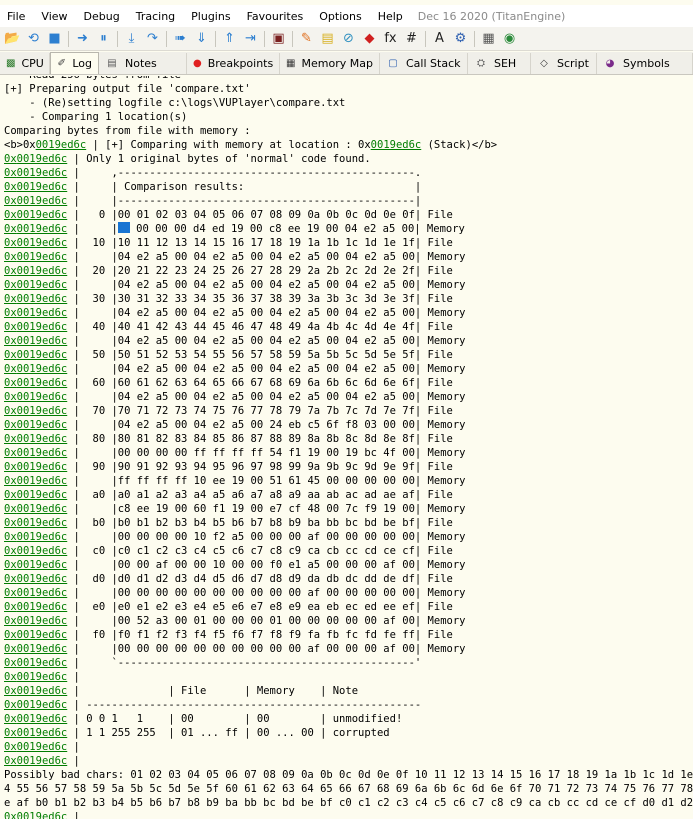 This screenshot has height=819, width=693. Describe the element at coordinates (564, 63) in the screenshot. I see `tab-script: ◇ Script` at that location.